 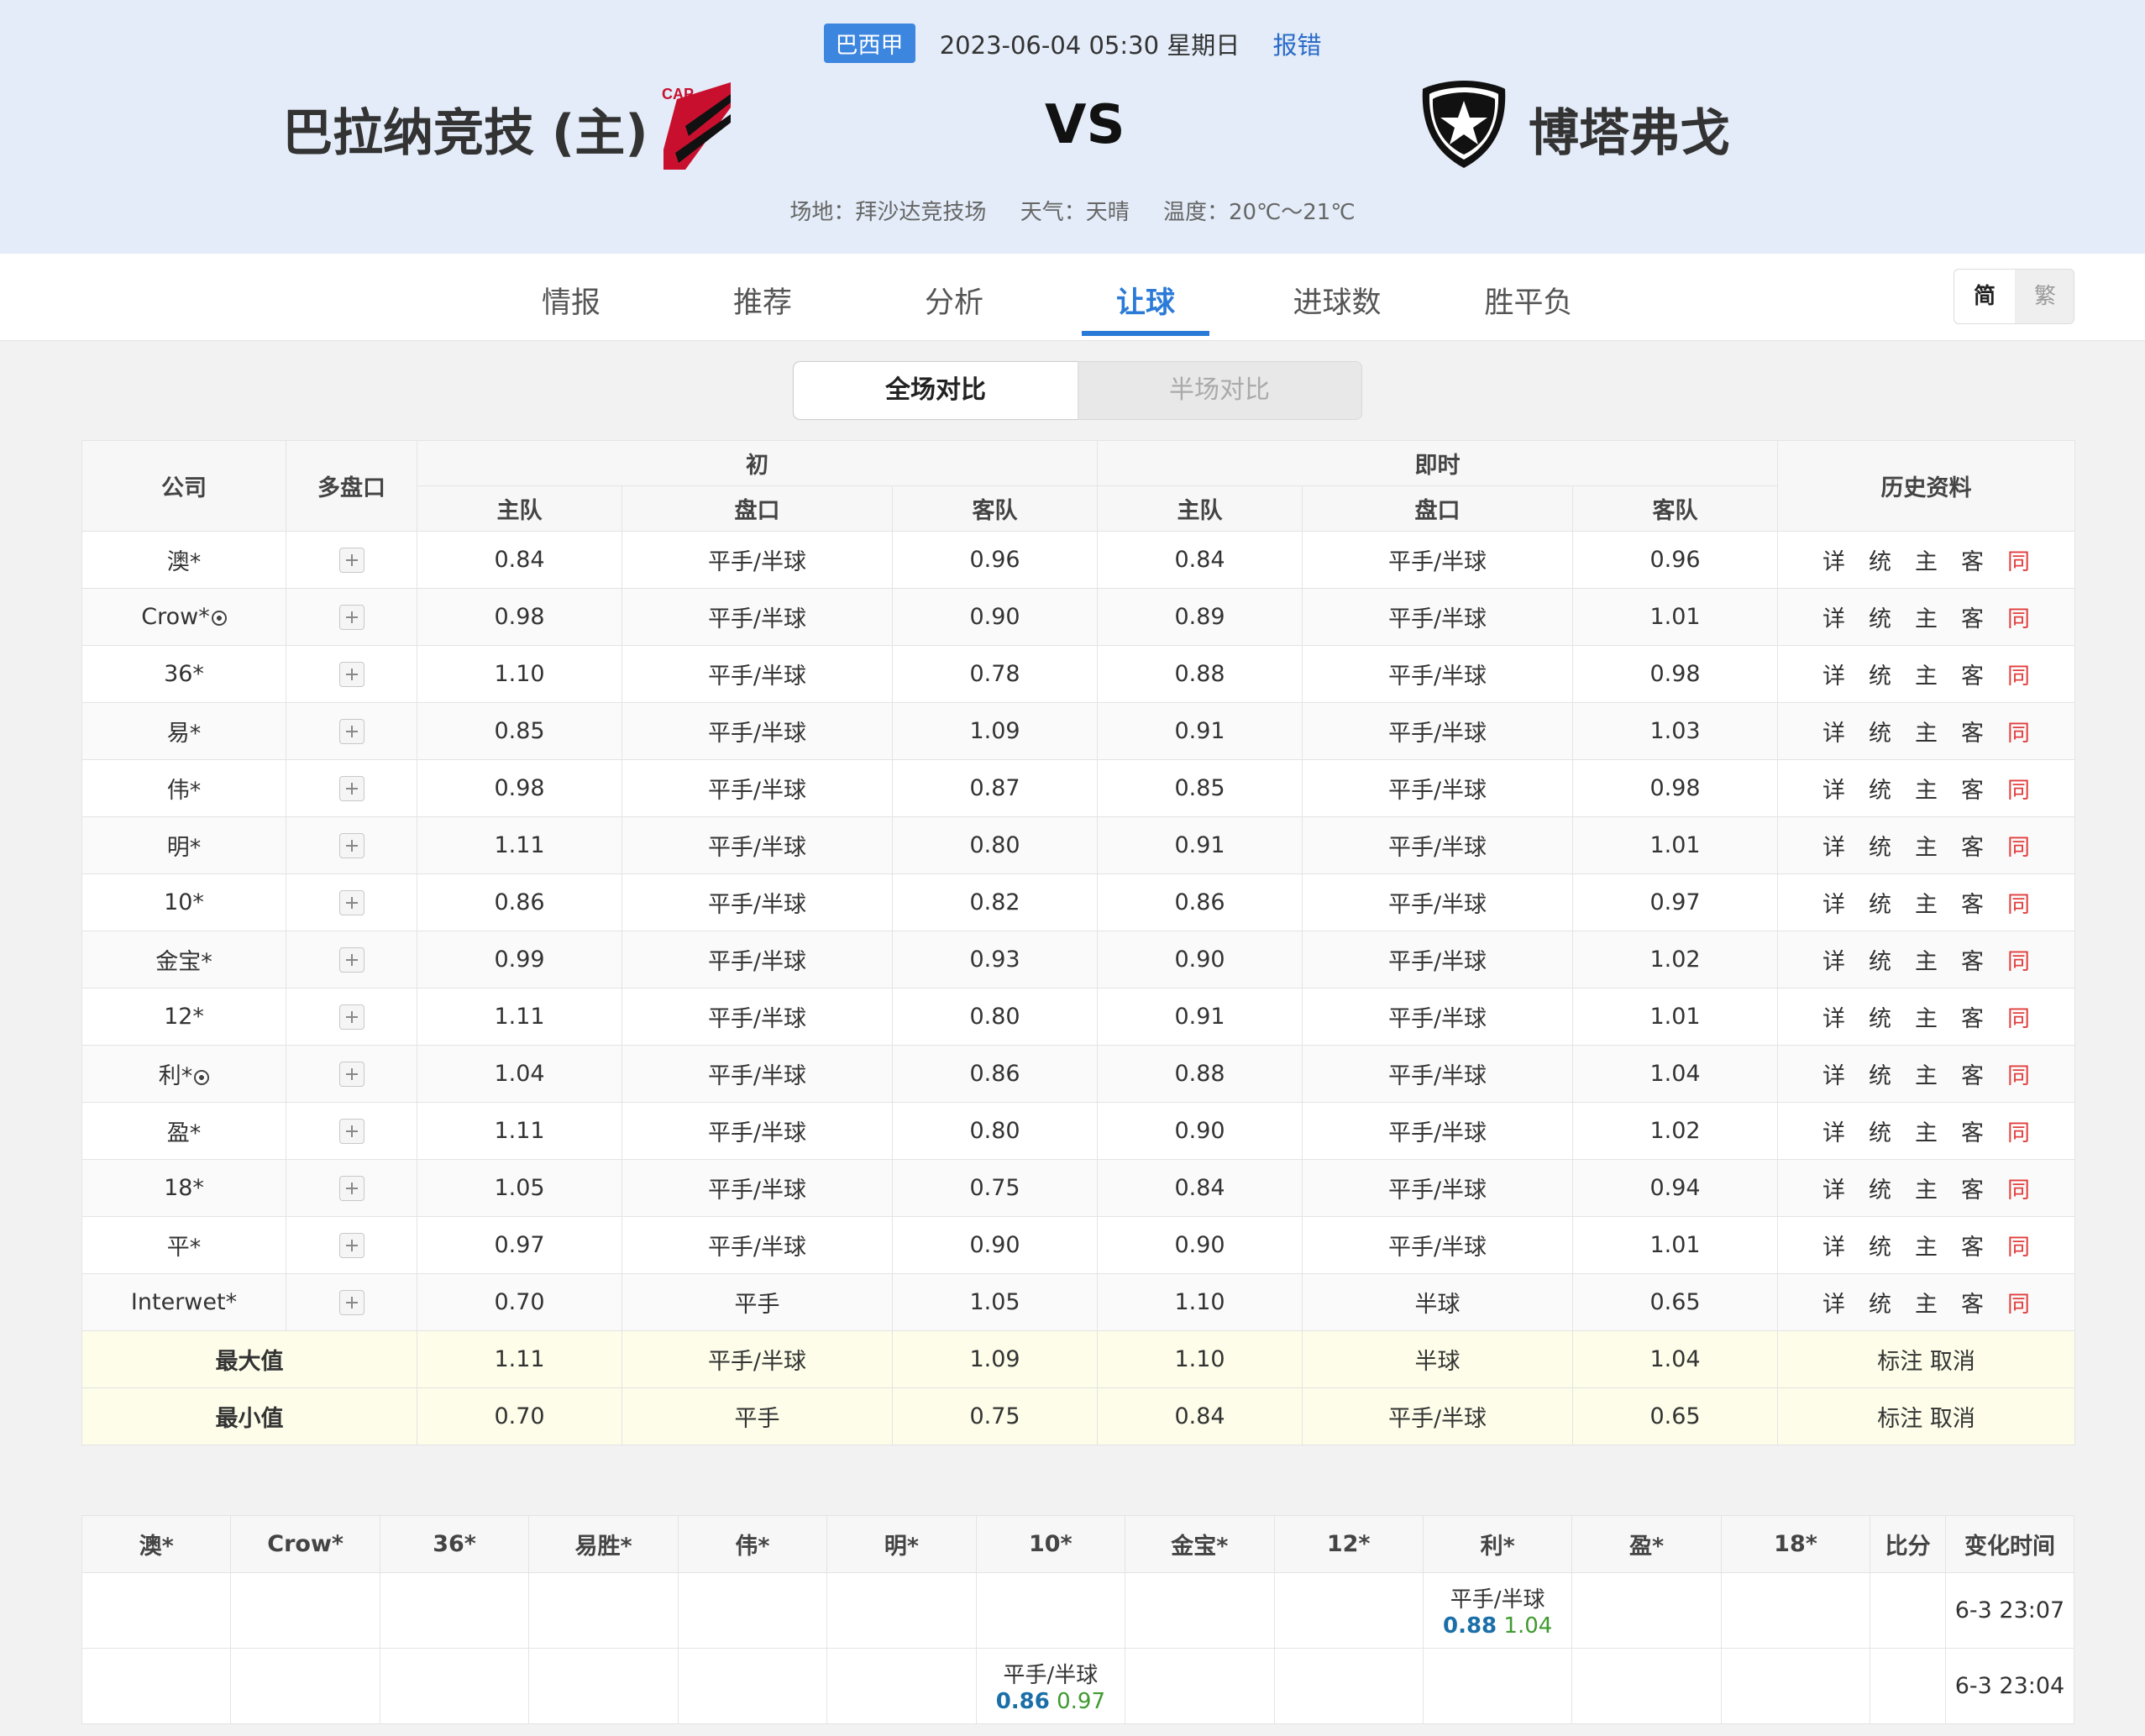 I want to click on tab-goals: 进球数, so click(x=1337, y=300).